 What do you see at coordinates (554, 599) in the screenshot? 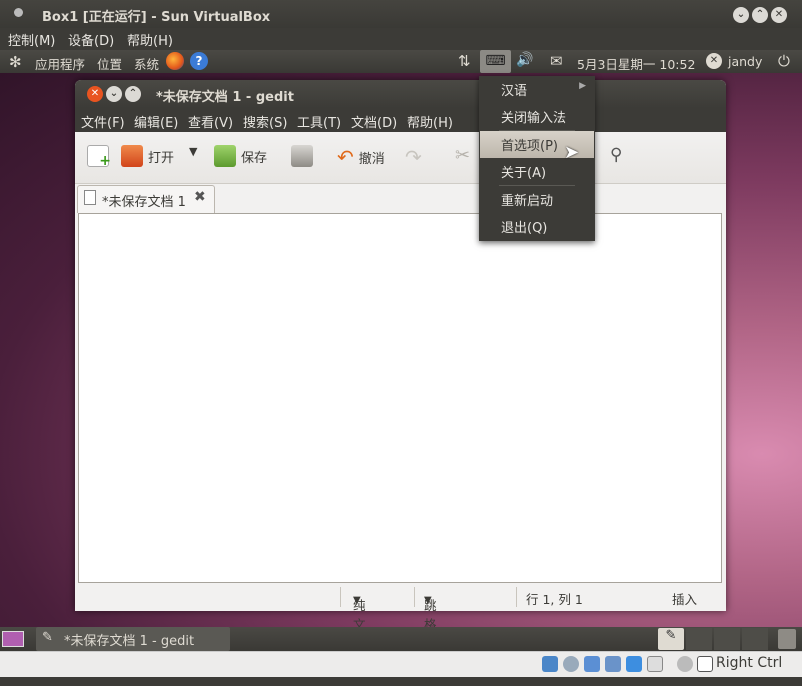
I see `cursor-position: 行 1, 列 1` at bounding box center [554, 599].